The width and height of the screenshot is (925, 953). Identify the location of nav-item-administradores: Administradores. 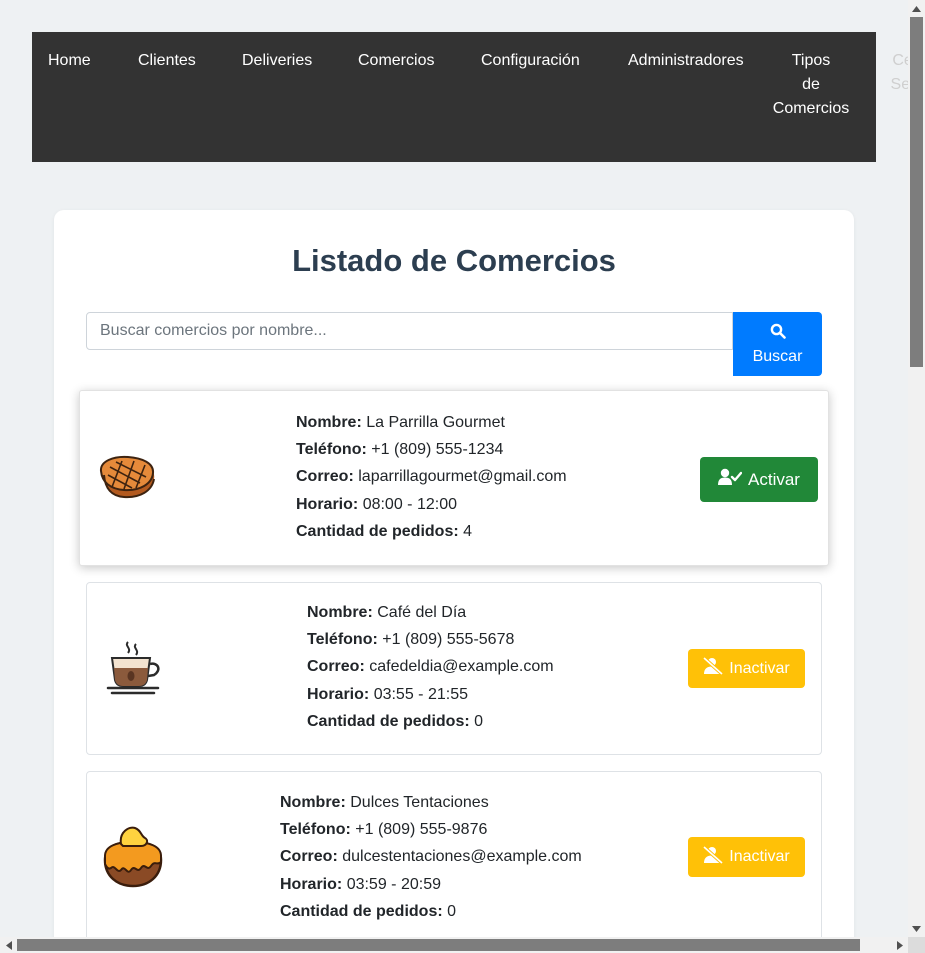
(686, 61).